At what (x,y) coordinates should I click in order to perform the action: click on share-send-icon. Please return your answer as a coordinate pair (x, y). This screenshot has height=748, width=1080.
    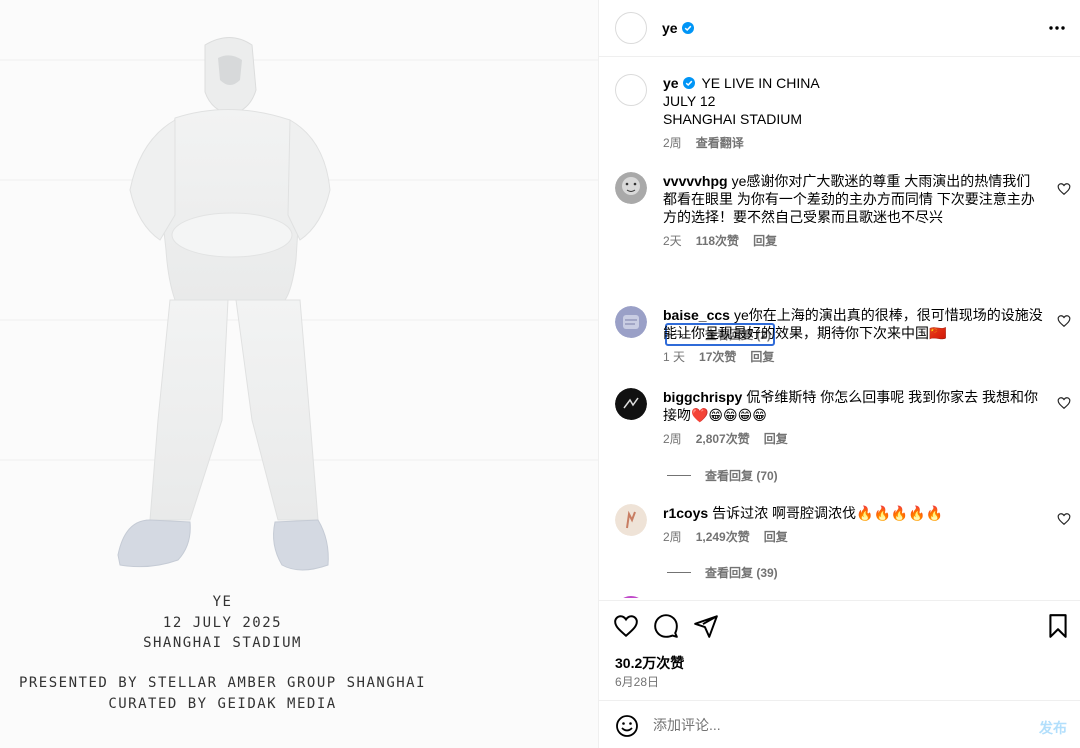
    Looking at the image, I should click on (706, 626).